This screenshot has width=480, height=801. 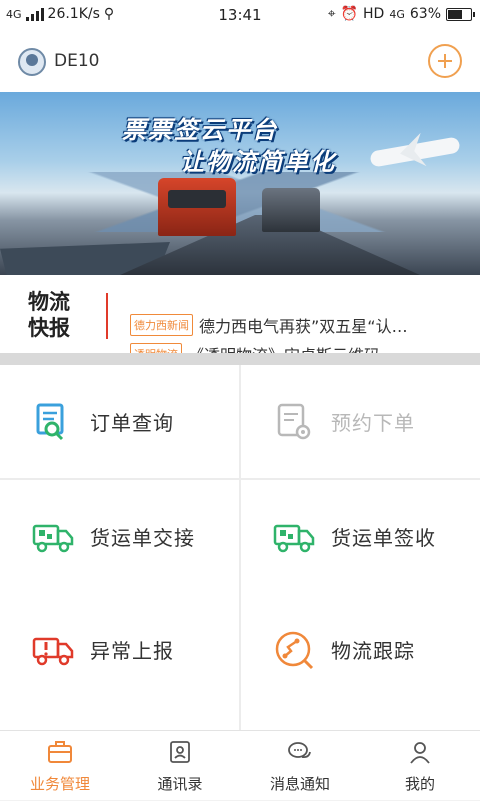 I want to click on news-label-line2: 快报, so click(x=49, y=328).